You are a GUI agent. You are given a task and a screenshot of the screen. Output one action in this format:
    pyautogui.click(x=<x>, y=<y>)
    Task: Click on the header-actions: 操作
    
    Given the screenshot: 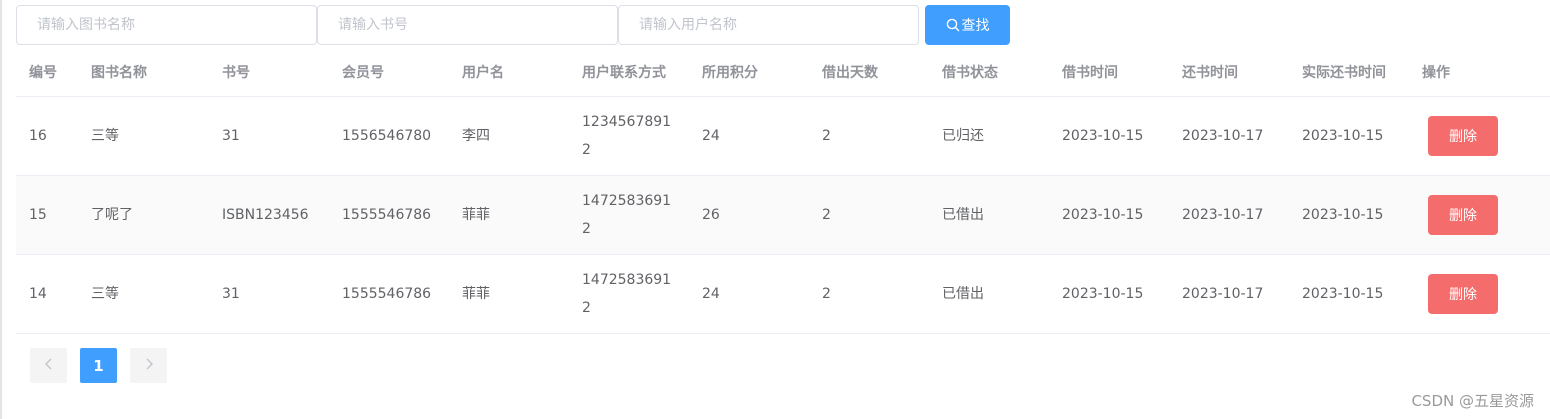 What is the action you would take?
    pyautogui.click(x=1436, y=72)
    